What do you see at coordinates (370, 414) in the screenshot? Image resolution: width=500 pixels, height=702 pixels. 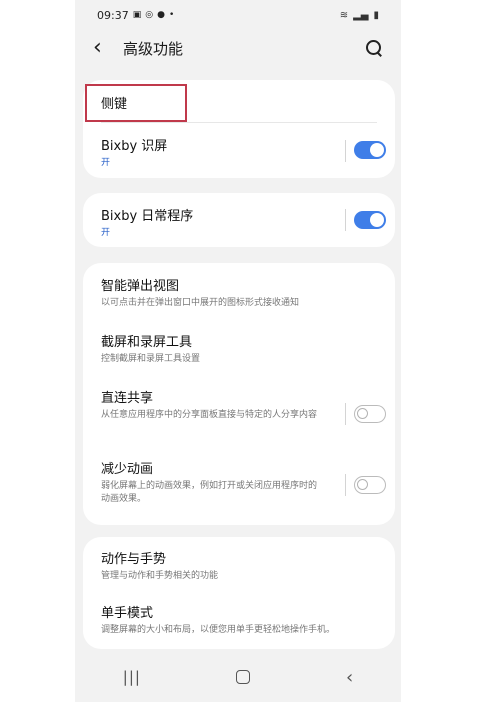 I see `direct-share-toggle` at bounding box center [370, 414].